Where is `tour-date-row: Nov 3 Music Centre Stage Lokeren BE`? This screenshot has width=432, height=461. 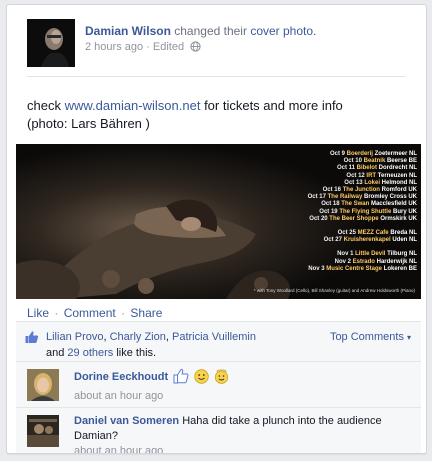 tour-date-row: Nov 3 Music Centre Stage Lokeren BE is located at coordinates (342, 269).